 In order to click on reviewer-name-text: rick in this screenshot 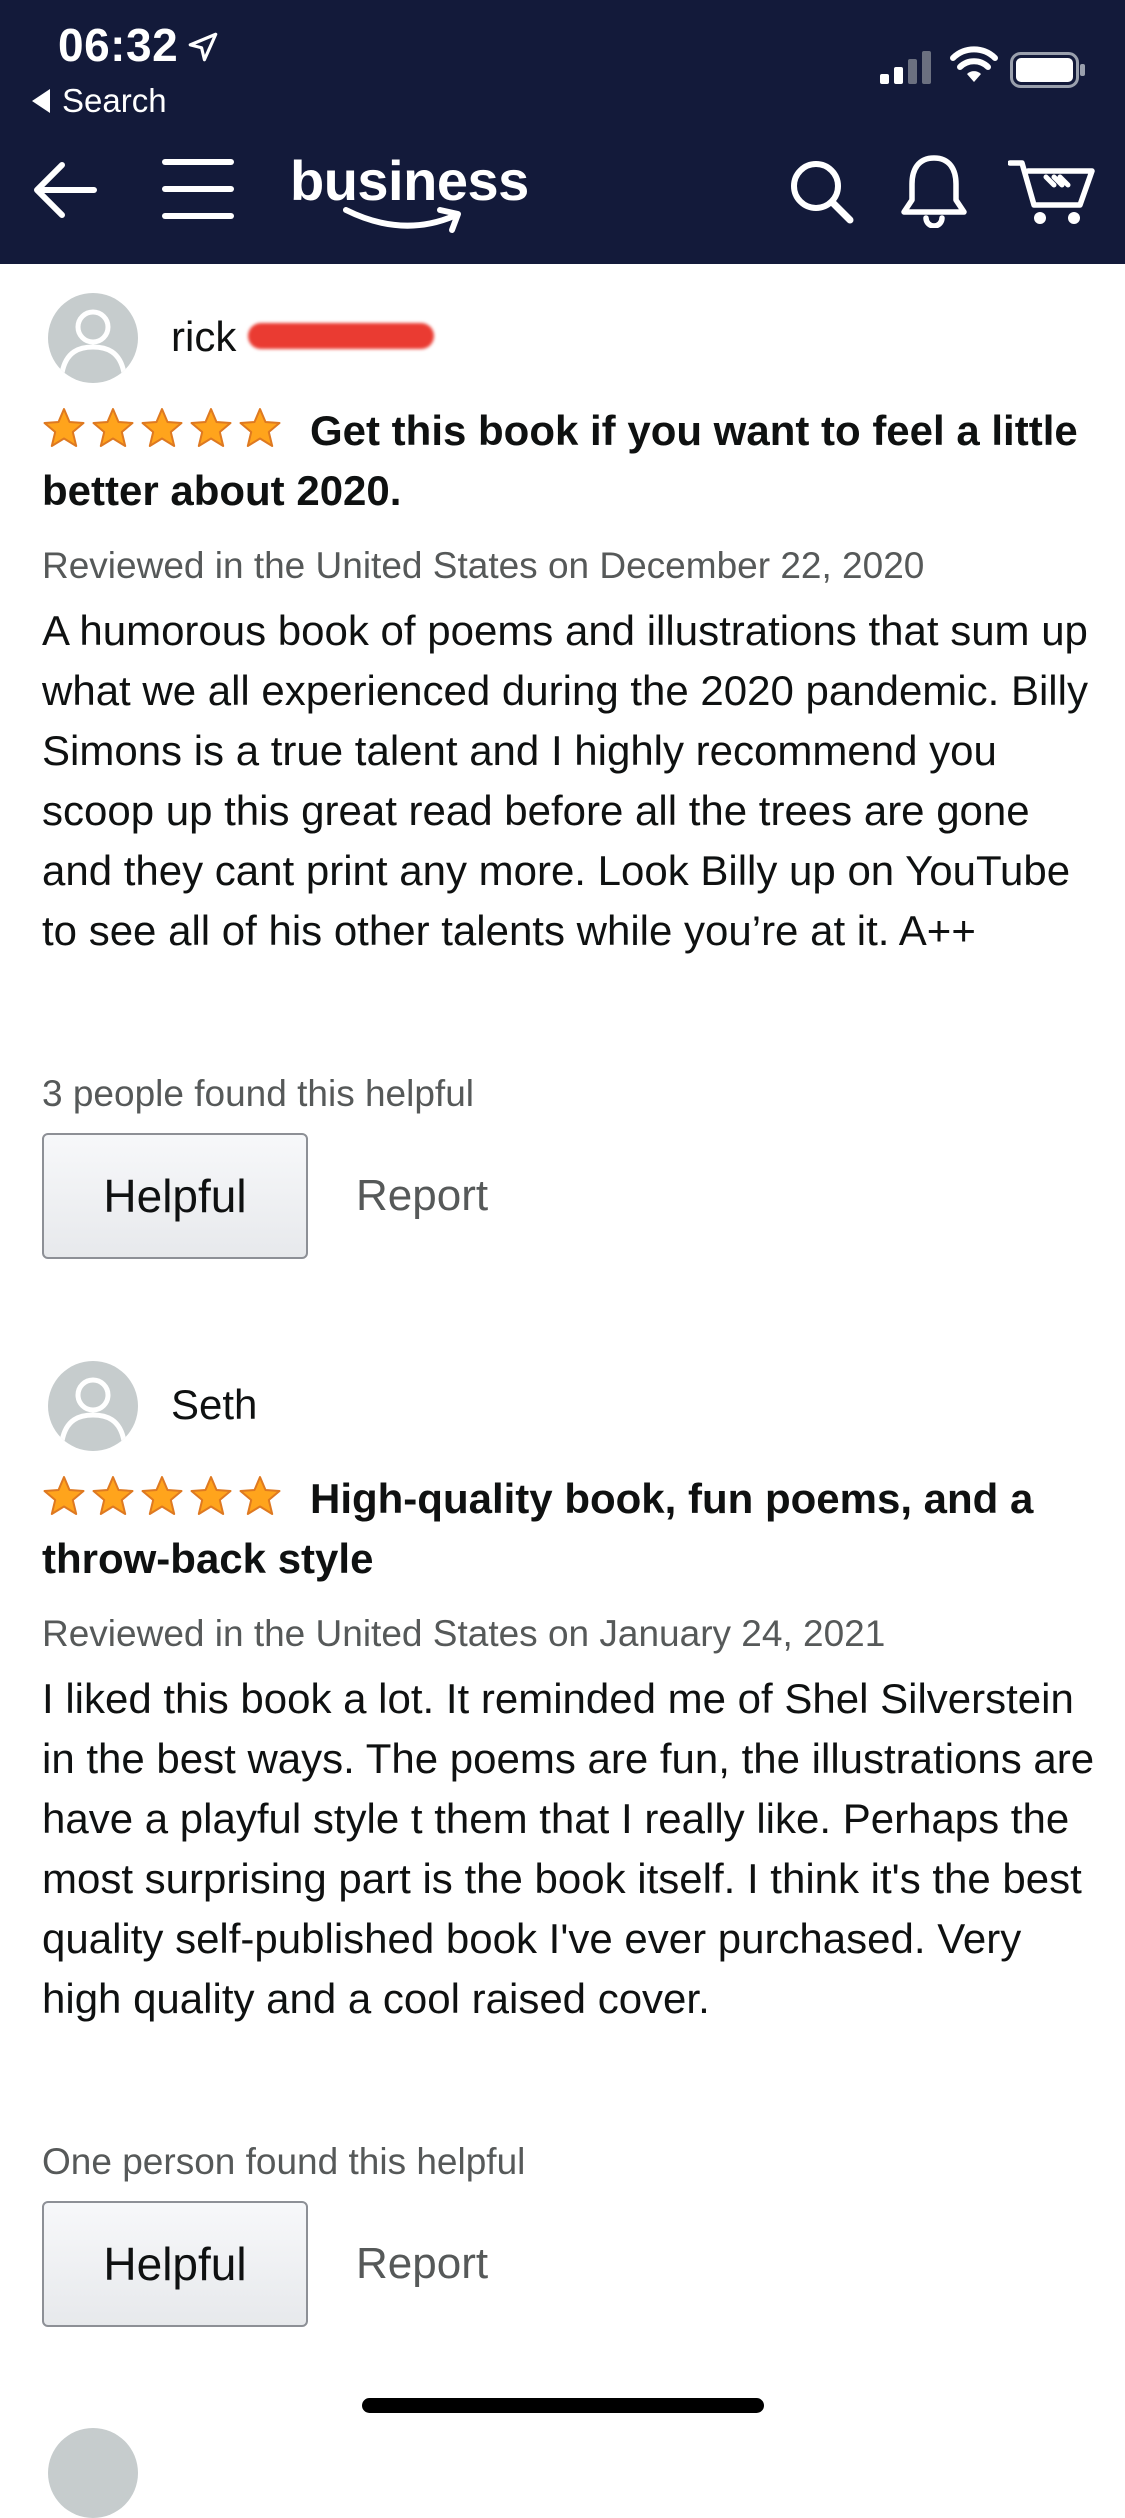, I will do `click(204, 336)`.